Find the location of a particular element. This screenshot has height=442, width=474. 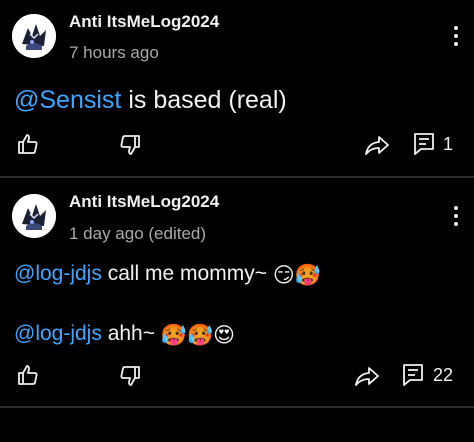

comment-timestamp: 1 day ago (edited) is located at coordinates (138, 233).